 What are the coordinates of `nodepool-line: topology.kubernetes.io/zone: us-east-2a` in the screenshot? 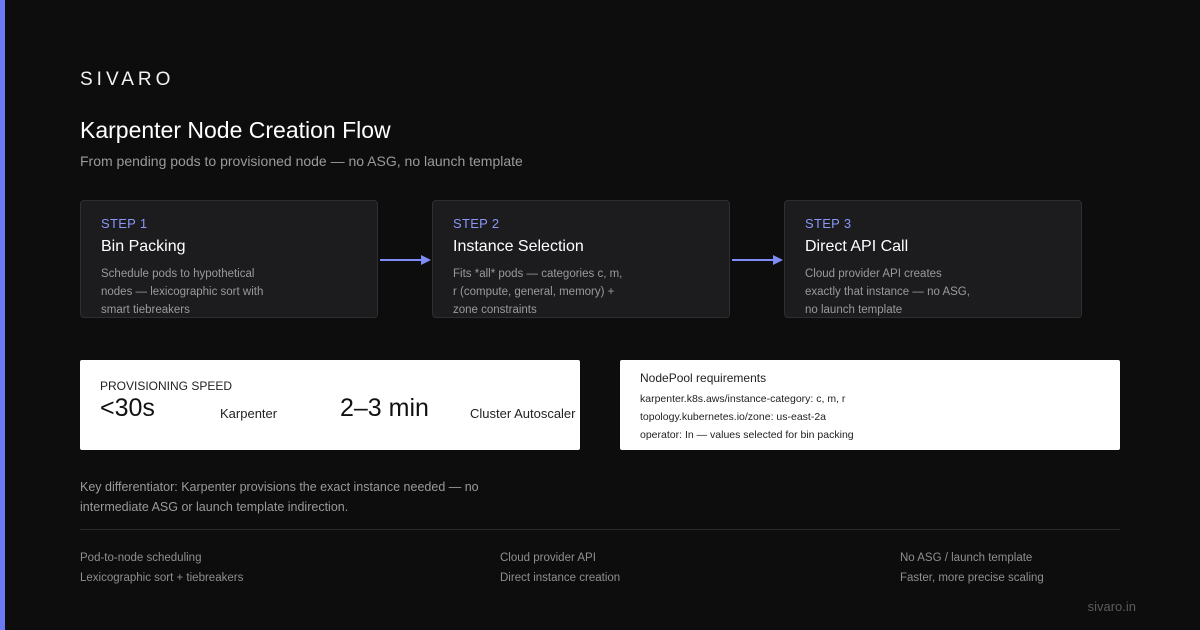 It's located at (733, 417).